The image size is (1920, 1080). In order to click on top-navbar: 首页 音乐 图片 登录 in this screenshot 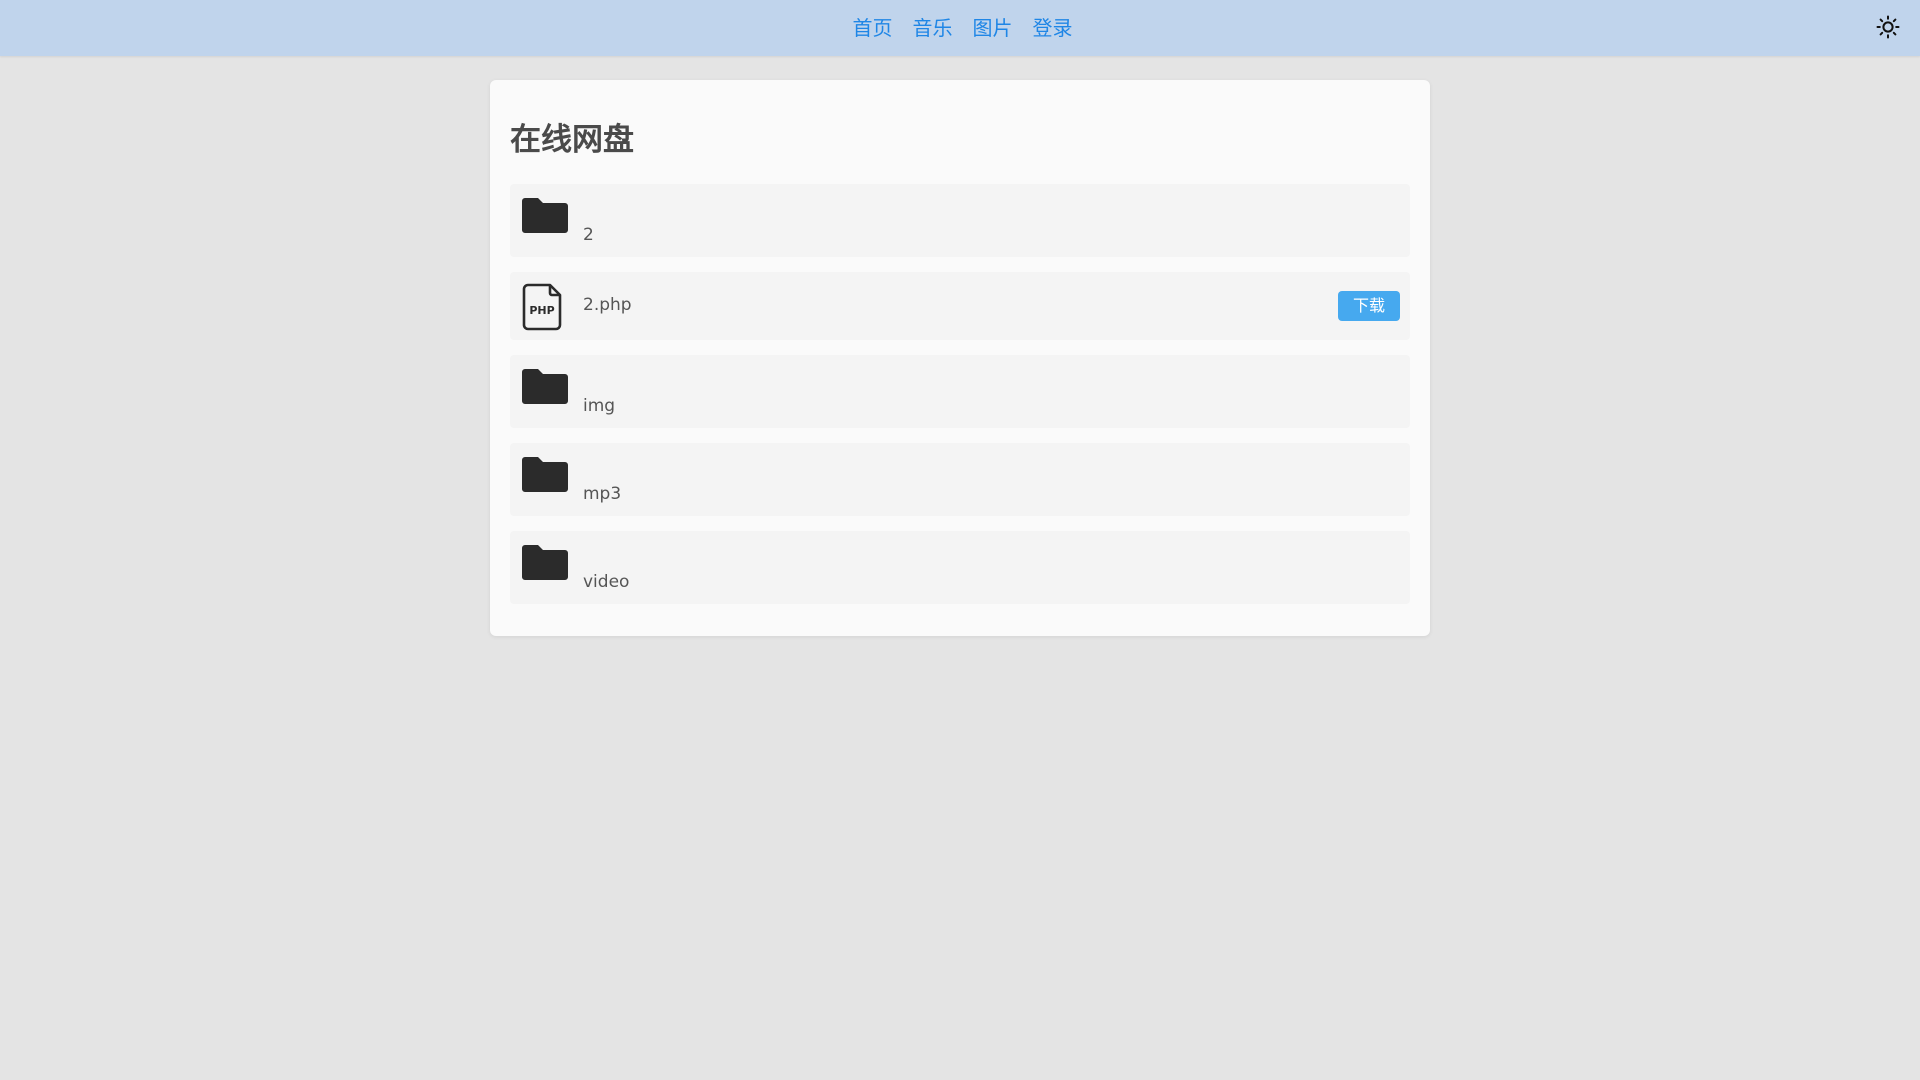, I will do `click(960, 28)`.